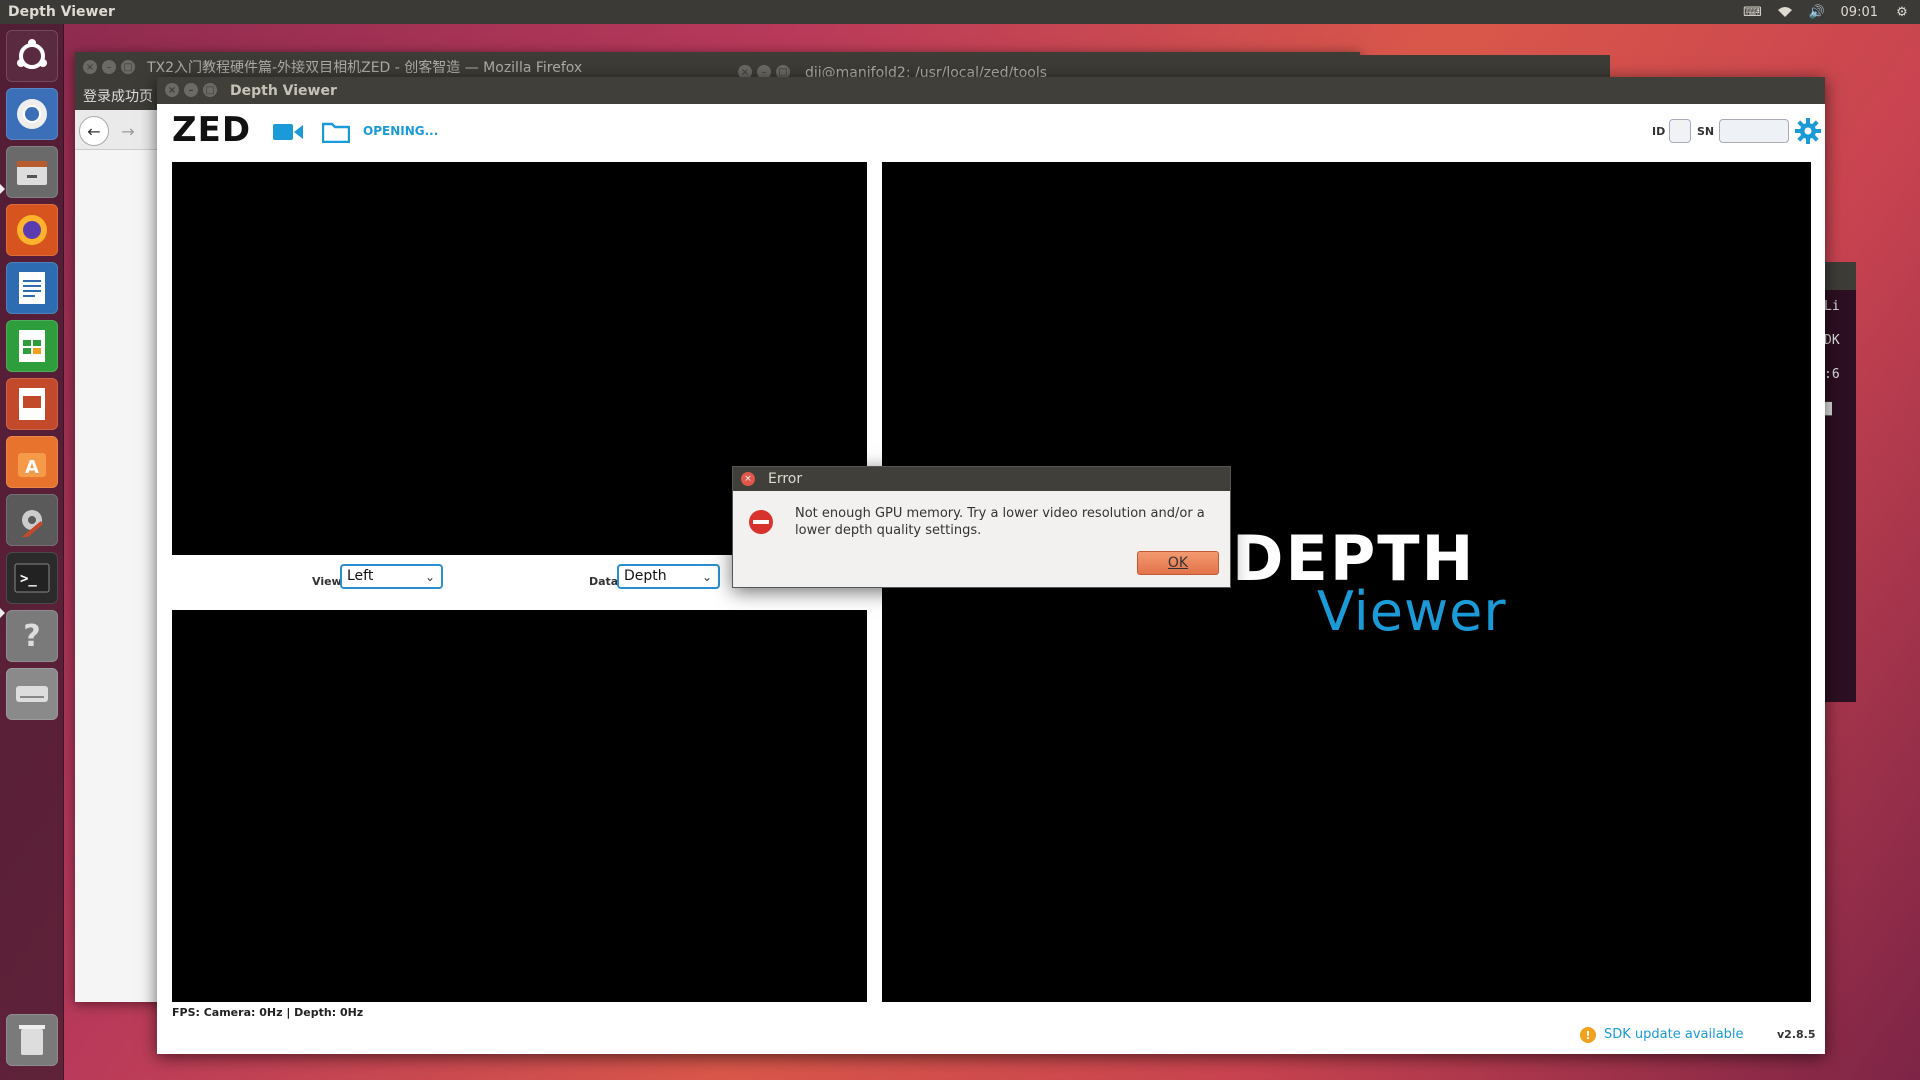 This screenshot has width=1920, height=1080. I want to click on wifi-icon, so click(1785, 12).